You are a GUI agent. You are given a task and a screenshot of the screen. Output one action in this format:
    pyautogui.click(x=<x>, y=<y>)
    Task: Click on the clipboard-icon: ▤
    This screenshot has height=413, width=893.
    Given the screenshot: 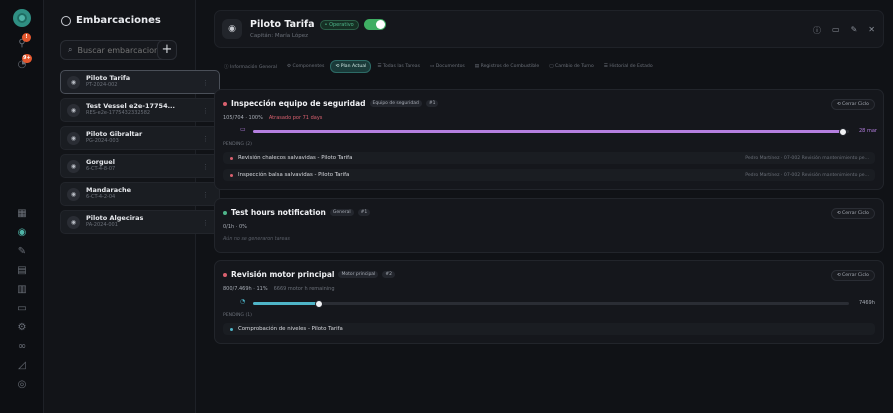 What is the action you would take?
    pyautogui.click(x=22, y=271)
    